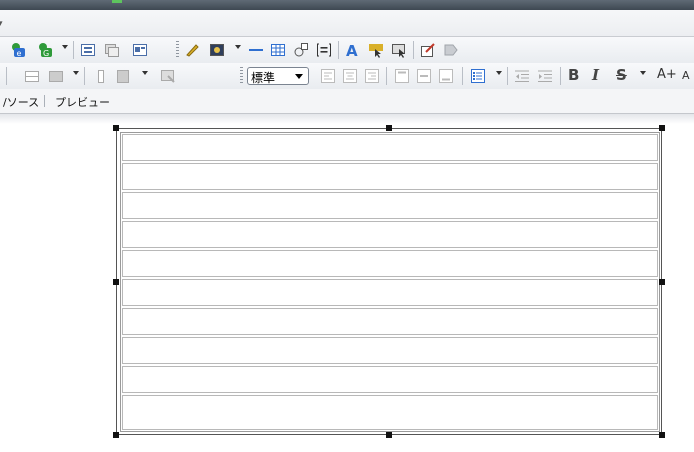  I want to click on align-middle-icon, so click(424, 76).